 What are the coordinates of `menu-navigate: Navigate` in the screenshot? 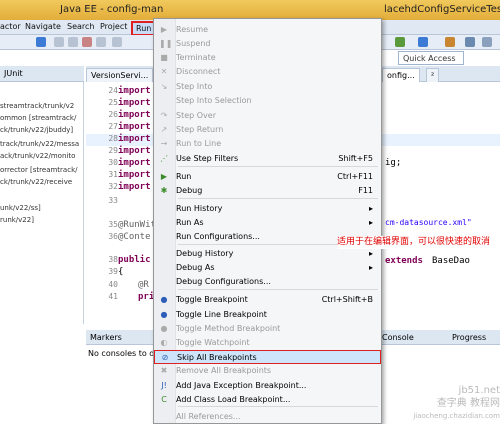 It's located at (43, 26).